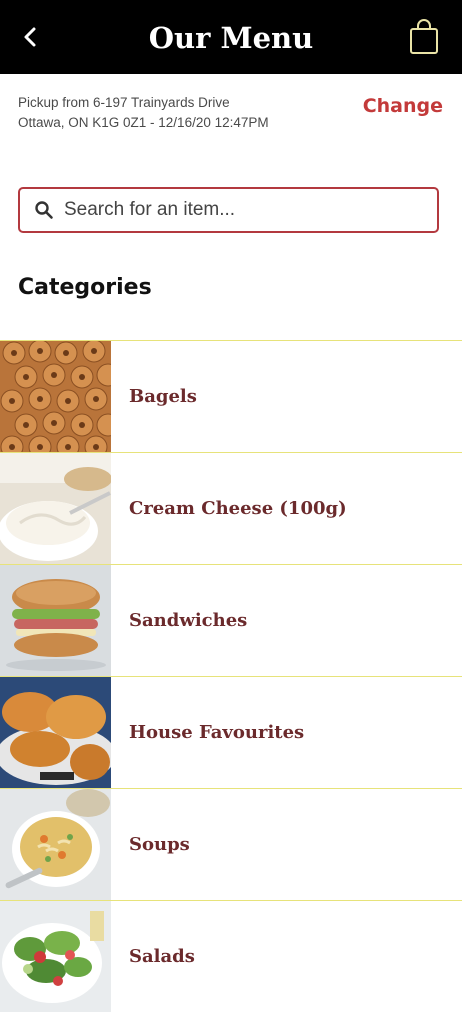 The image size is (462, 1012). I want to click on category-label: House Favourites, so click(217, 732).